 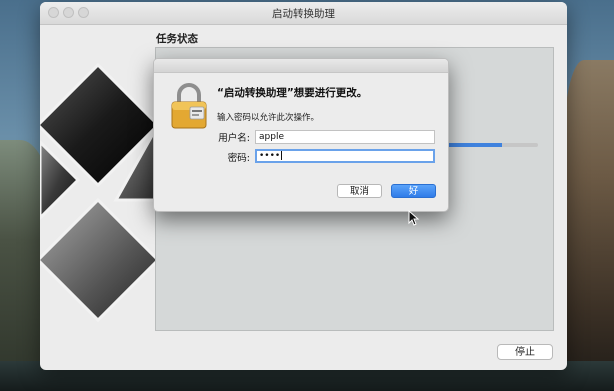 What do you see at coordinates (189, 106) in the screenshot?
I see `lock-icon` at bounding box center [189, 106].